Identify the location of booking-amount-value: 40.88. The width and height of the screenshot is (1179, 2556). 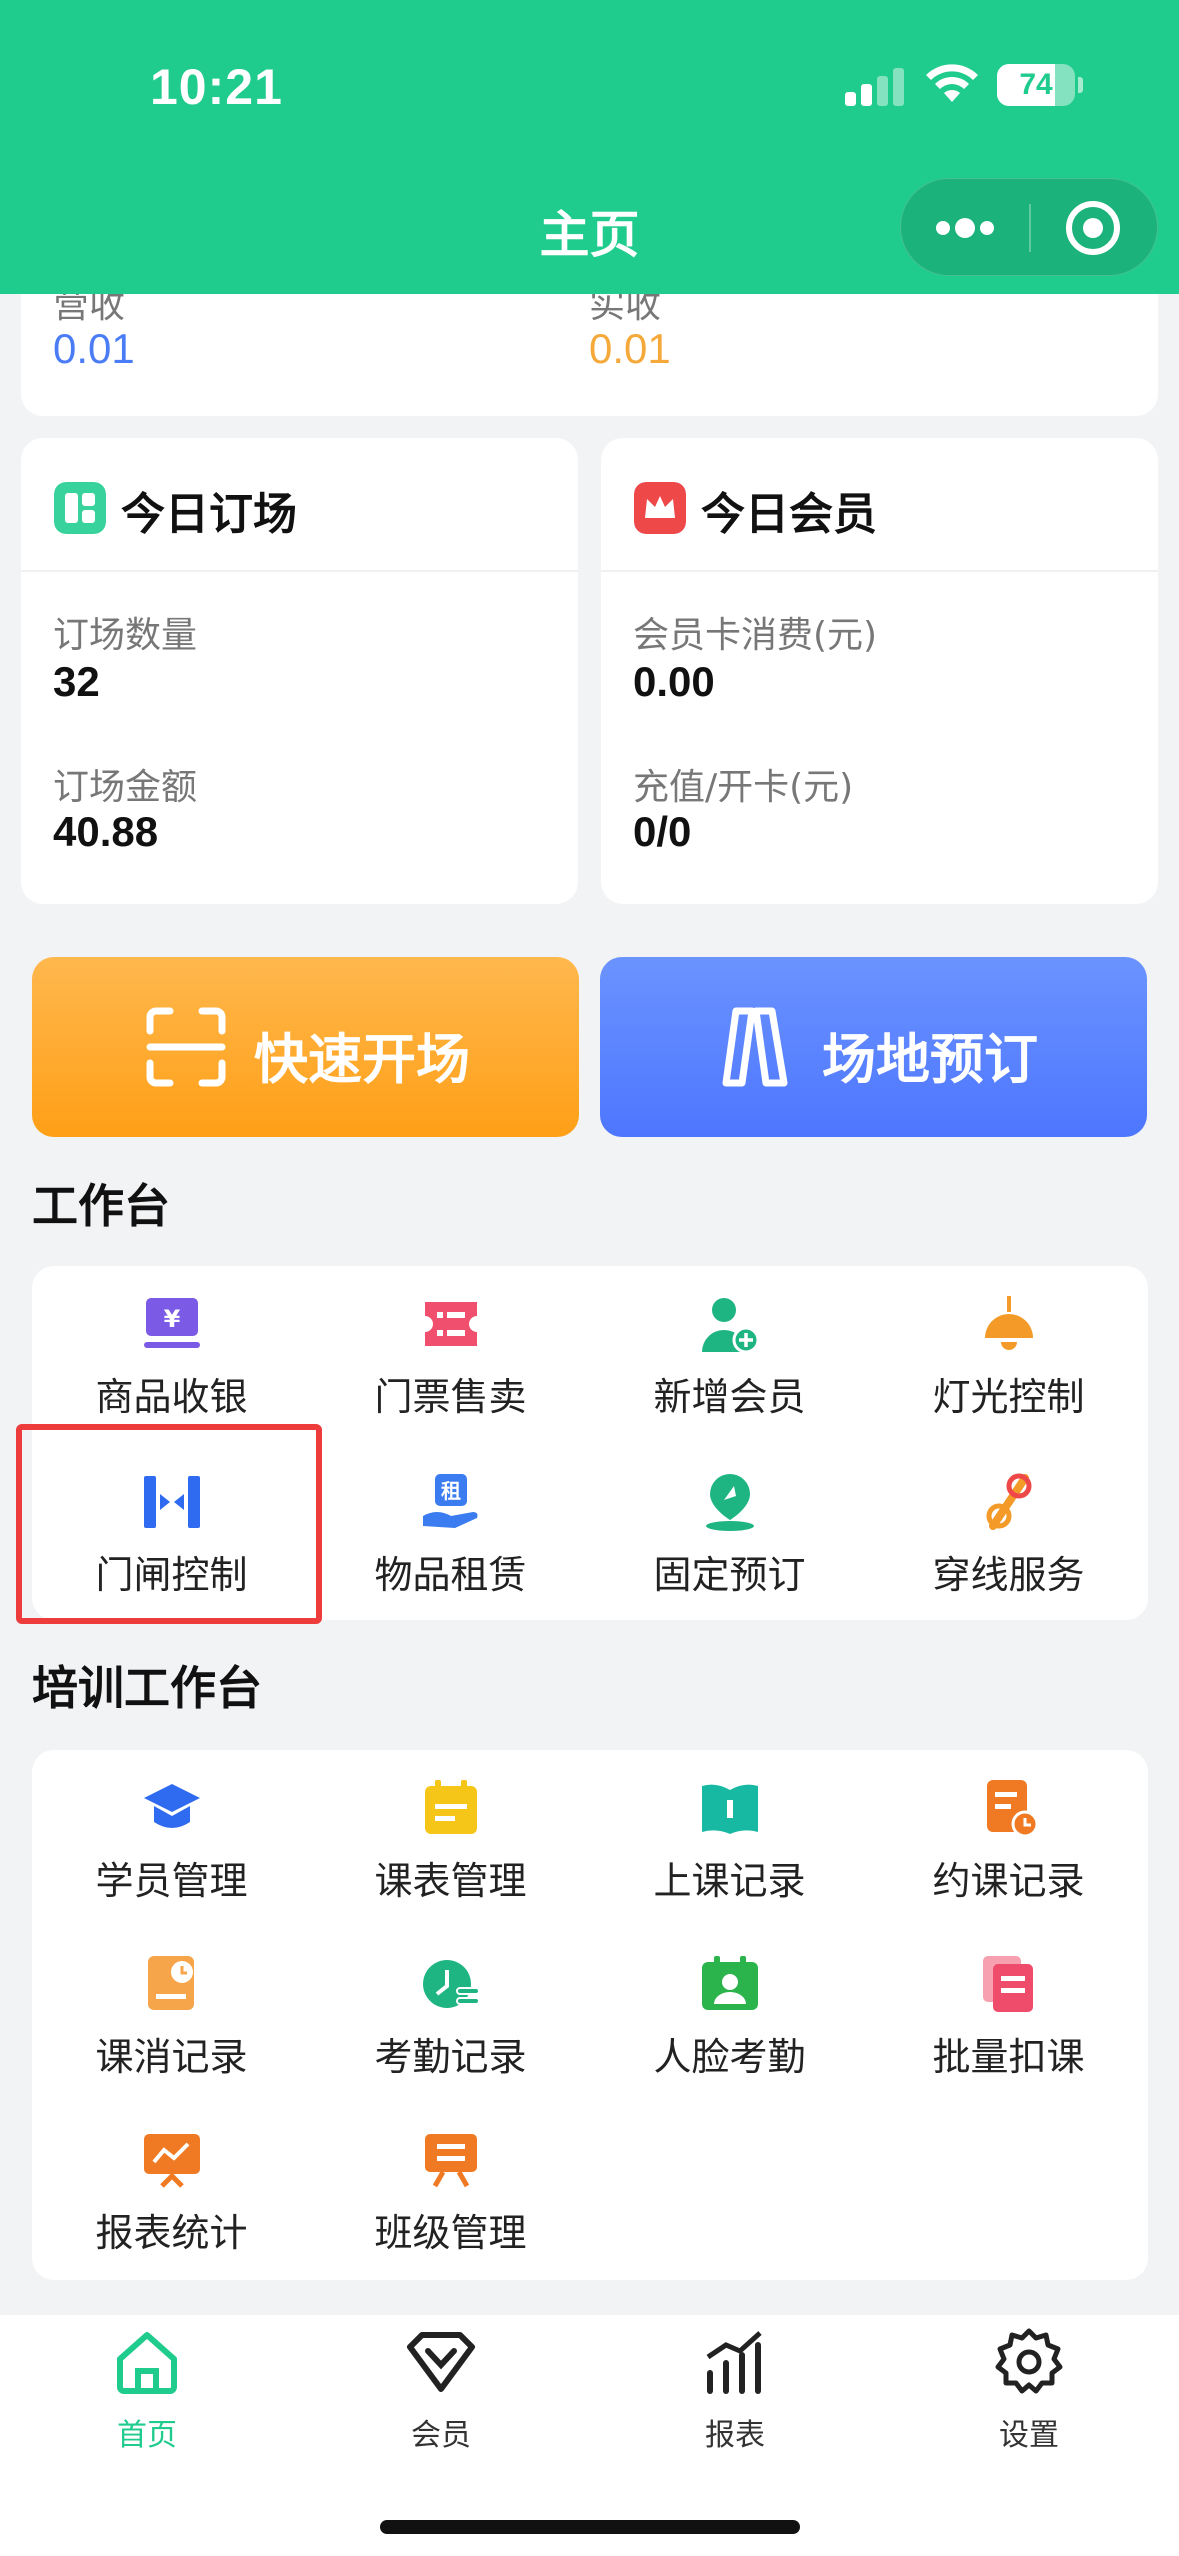
(106, 831).